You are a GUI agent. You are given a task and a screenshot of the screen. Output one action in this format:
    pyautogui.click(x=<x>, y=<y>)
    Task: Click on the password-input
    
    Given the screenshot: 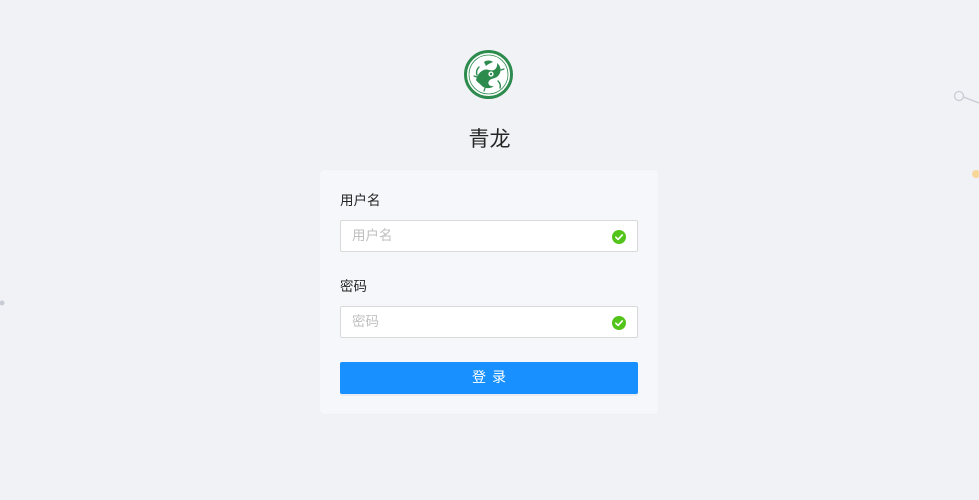 What is the action you would take?
    pyautogui.click(x=480, y=322)
    